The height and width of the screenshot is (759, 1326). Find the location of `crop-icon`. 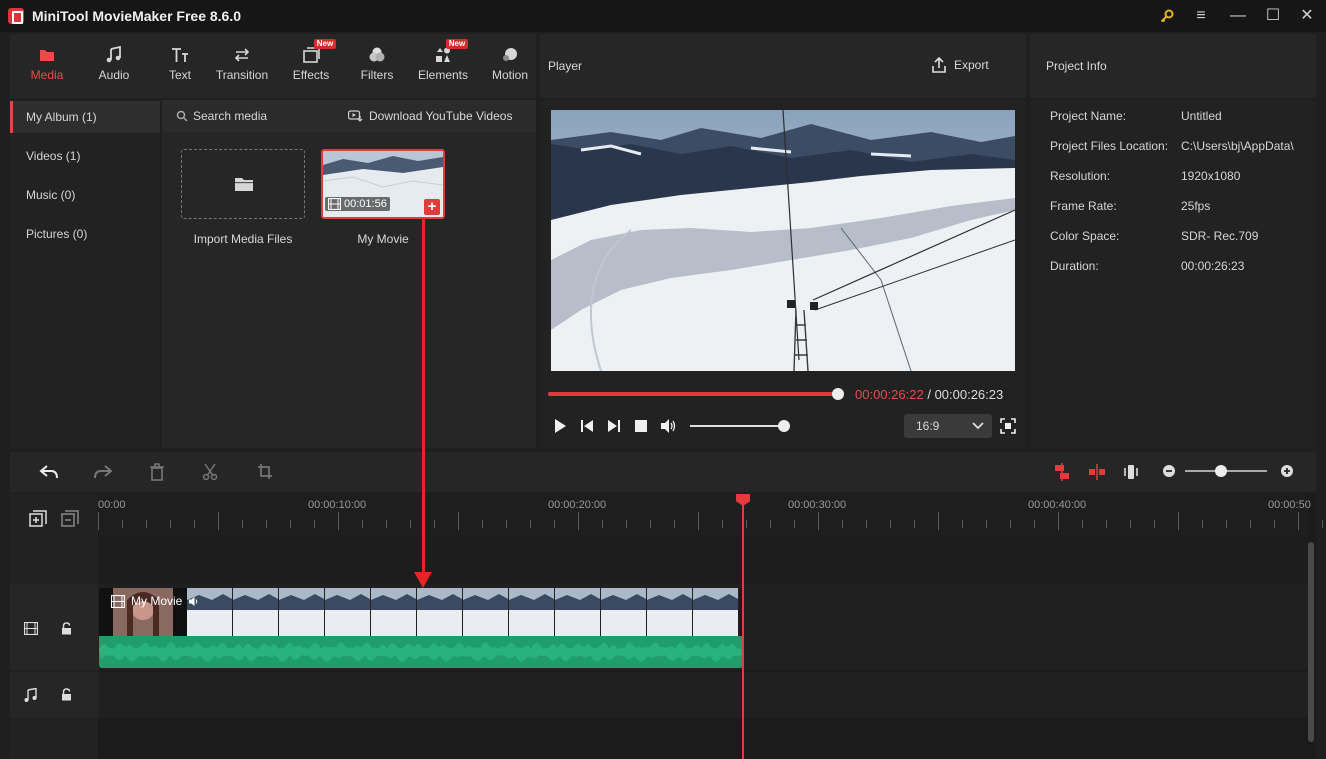

crop-icon is located at coordinates (265, 471).